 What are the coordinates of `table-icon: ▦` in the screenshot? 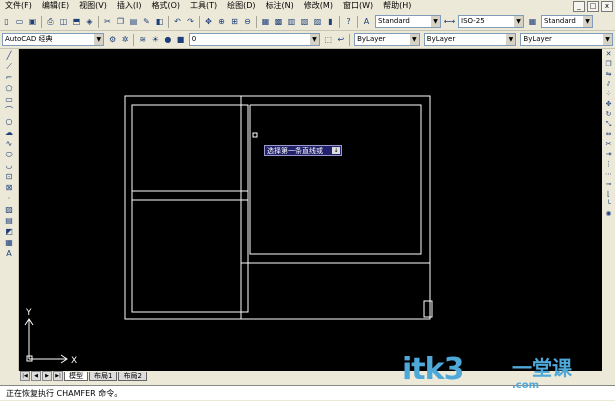 It's located at (9, 242).